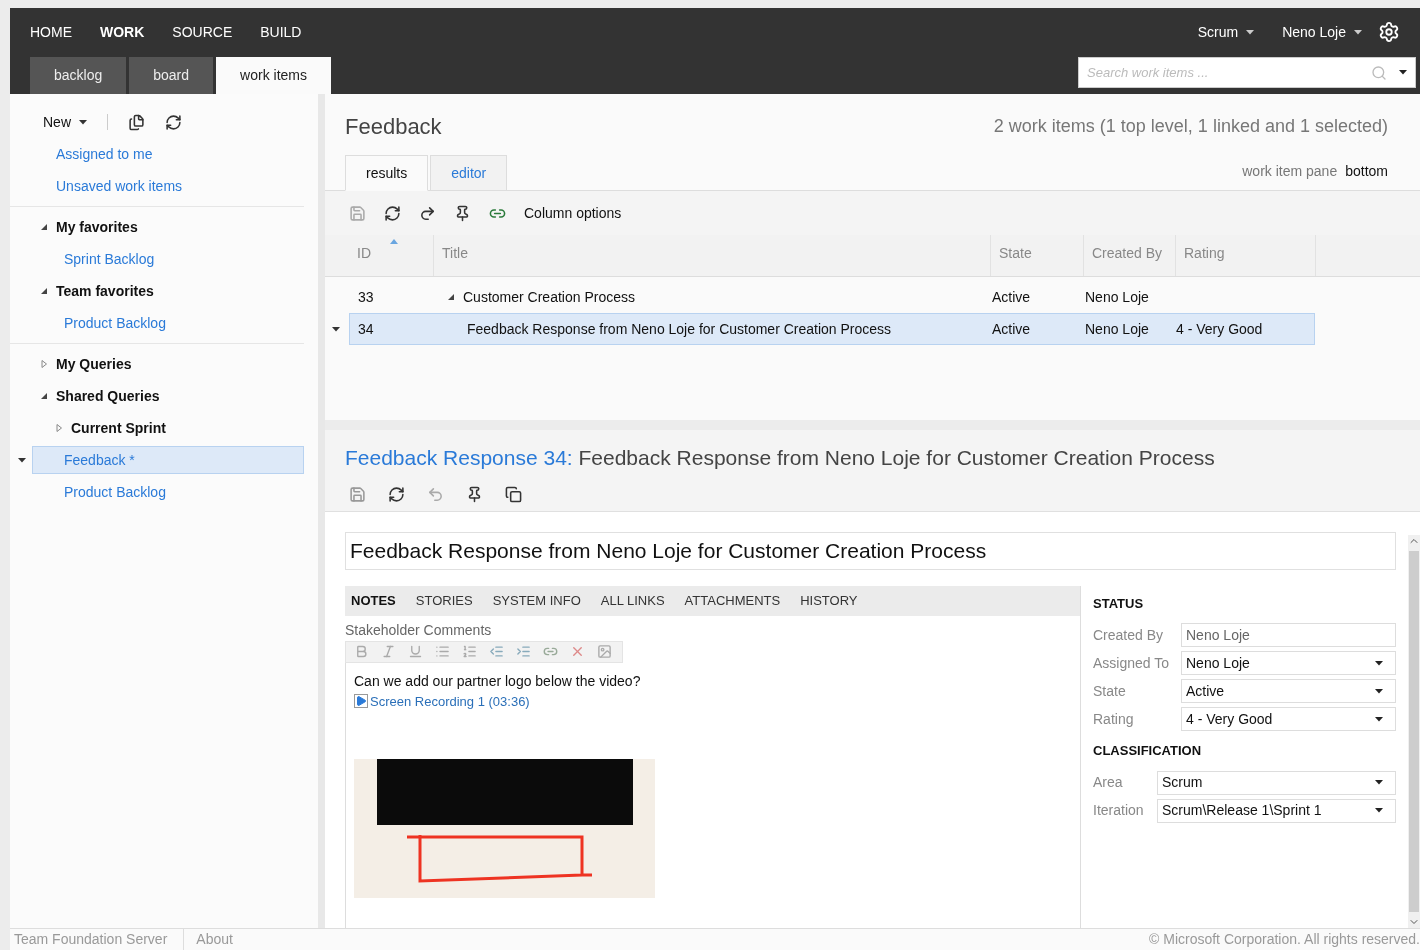 This screenshot has width=1420, height=950. Describe the element at coordinates (361, 651) in the screenshot. I see `bold-icon` at that location.